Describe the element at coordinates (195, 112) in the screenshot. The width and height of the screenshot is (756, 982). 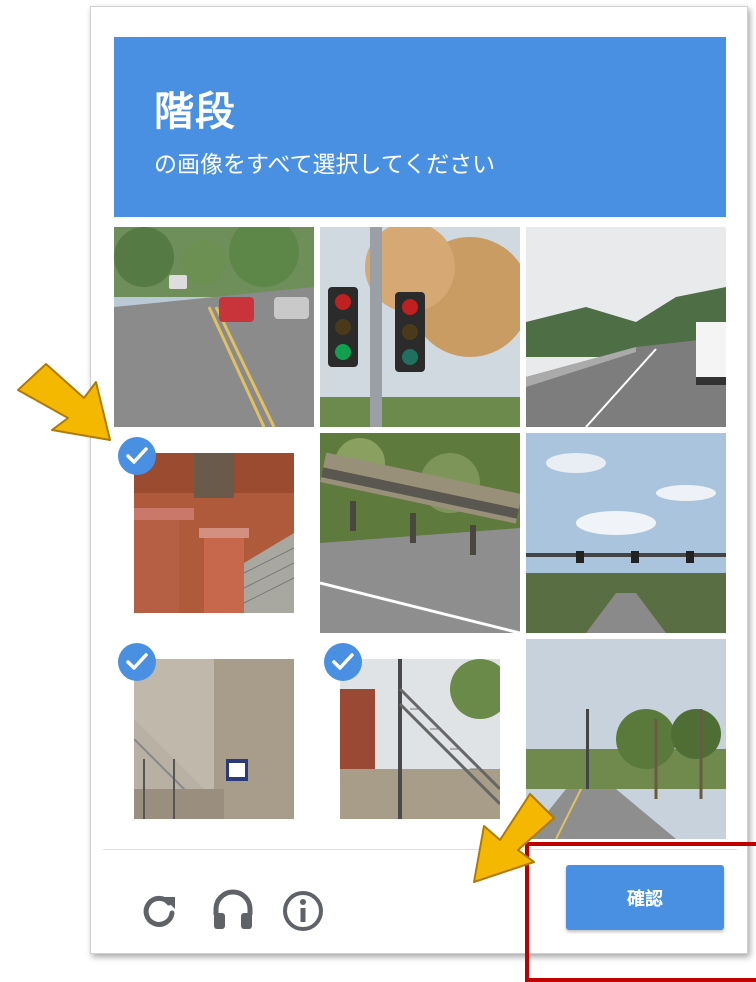
I see `challenge-title: 階段` at that location.